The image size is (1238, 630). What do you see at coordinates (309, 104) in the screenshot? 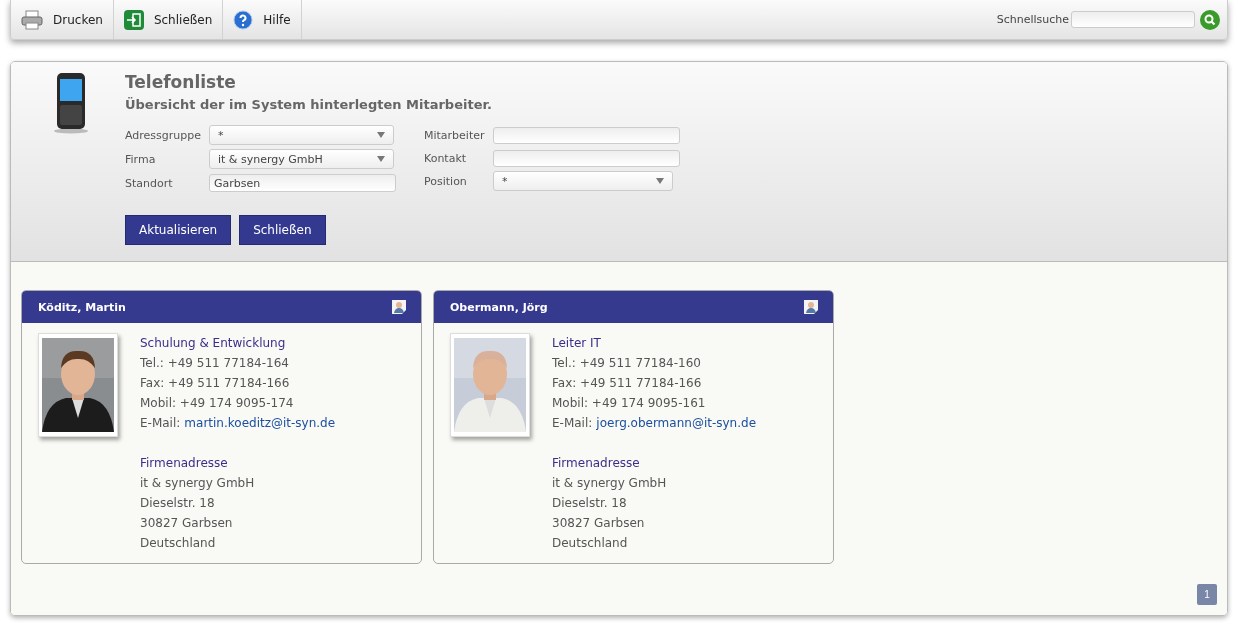
I see `page-subtitle: Übersicht der im System hinterlegten Mitarbeiter.` at bounding box center [309, 104].